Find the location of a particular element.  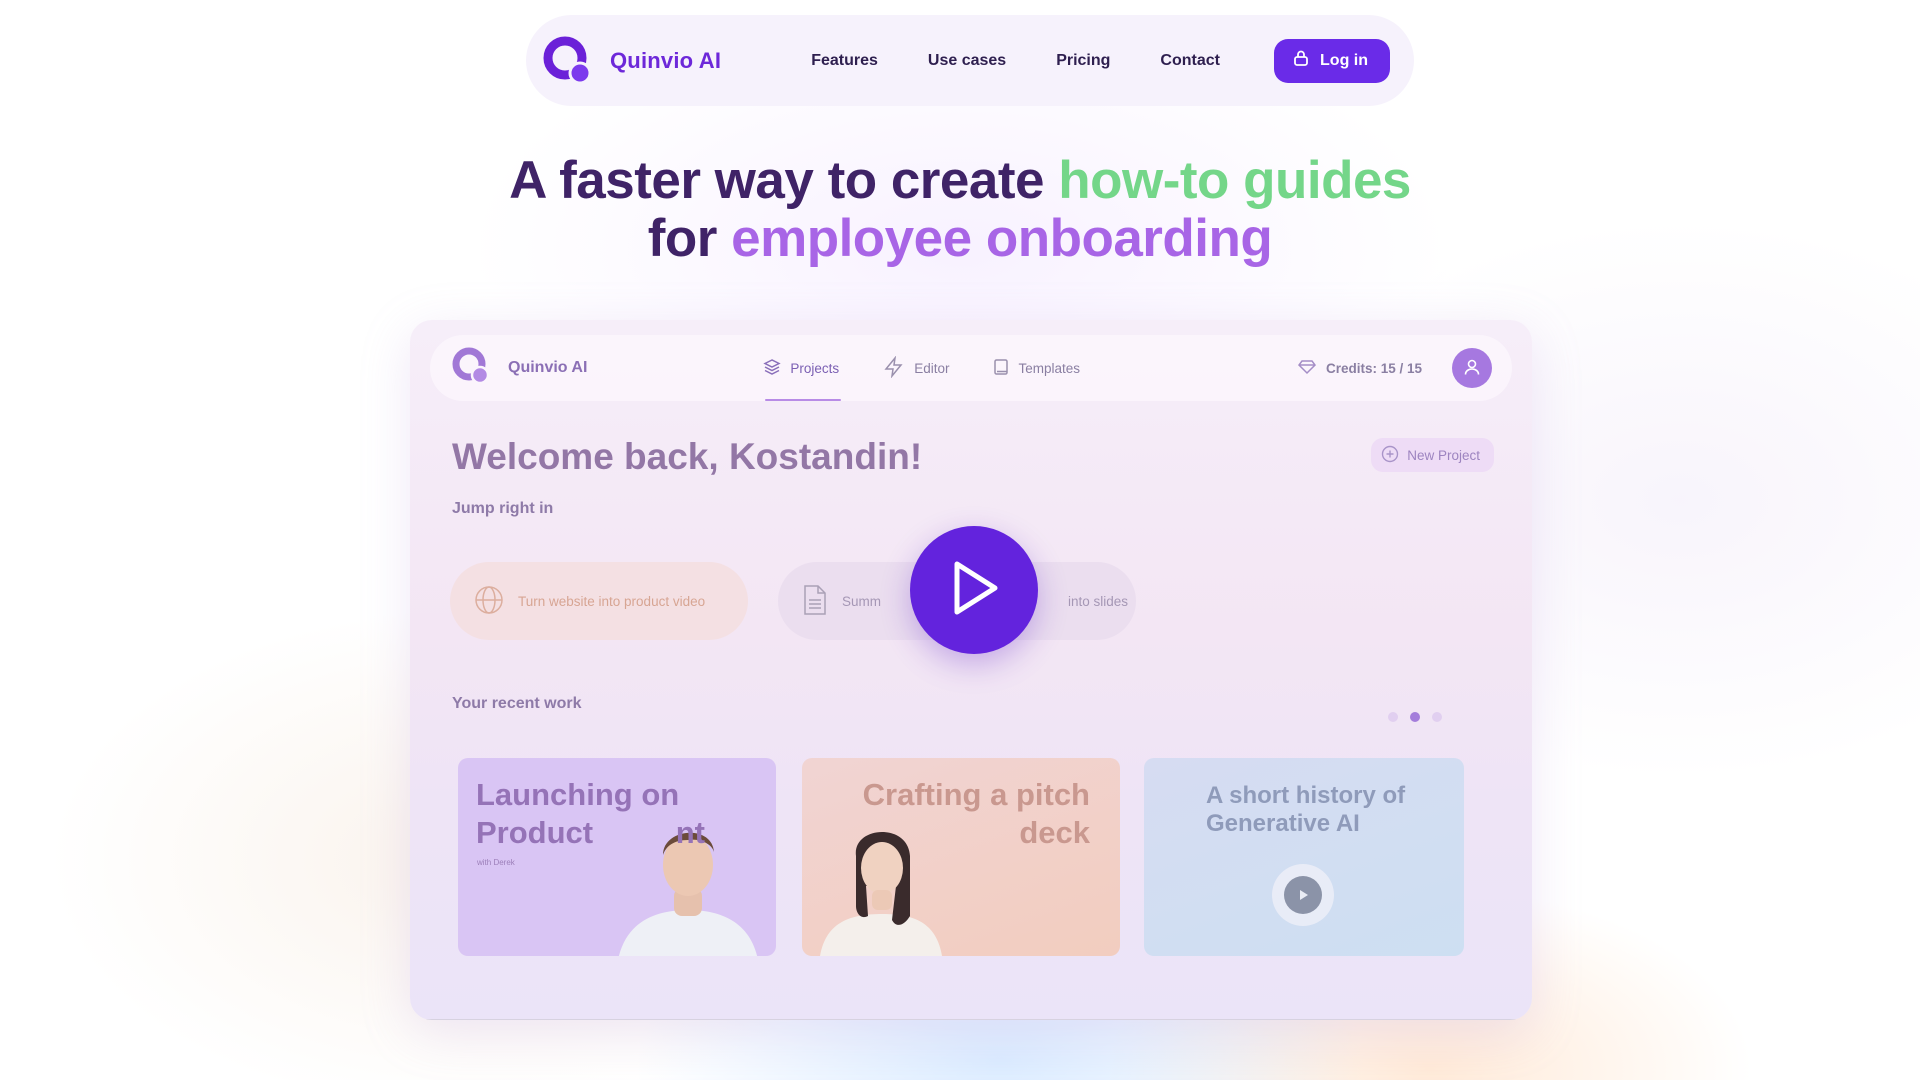

recent-card-product-hunt: Launching on Product nt with Derek is located at coordinates (617, 857).